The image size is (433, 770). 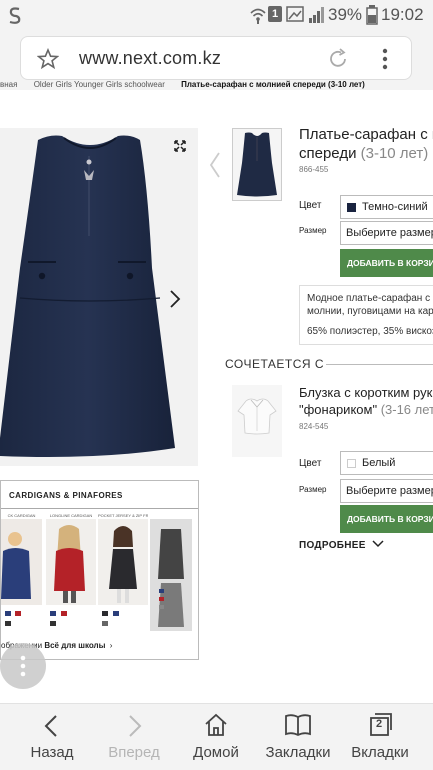 I want to click on banner-col-label: CK CARDIGAN, so click(x=21, y=515).